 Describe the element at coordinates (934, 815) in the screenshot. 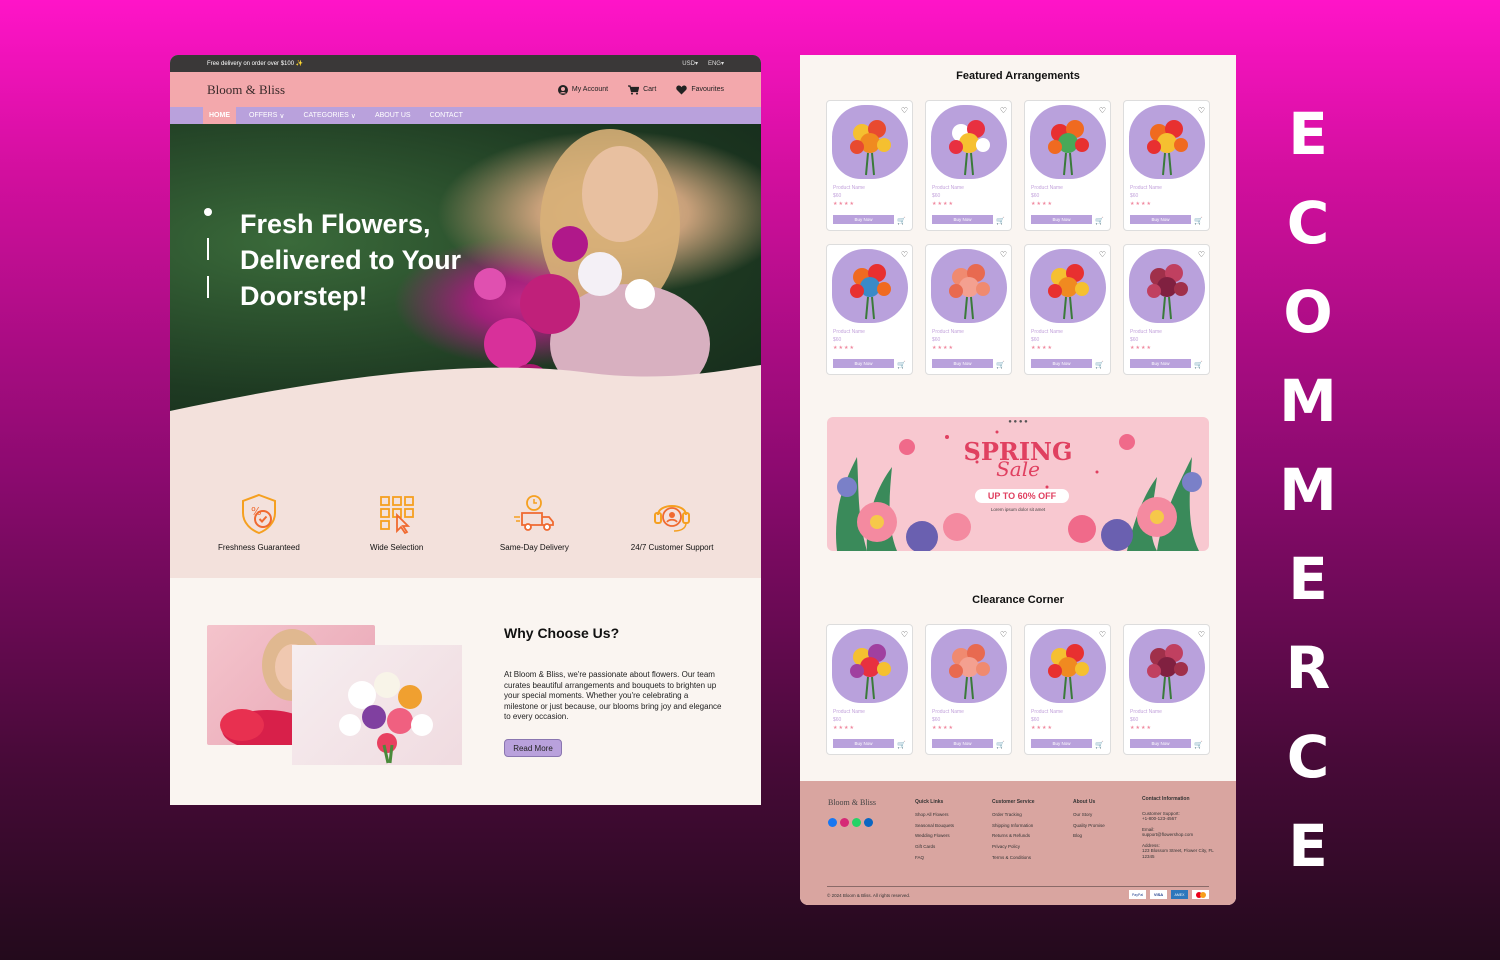

I see `footer-link: Shop All Flowers` at that location.